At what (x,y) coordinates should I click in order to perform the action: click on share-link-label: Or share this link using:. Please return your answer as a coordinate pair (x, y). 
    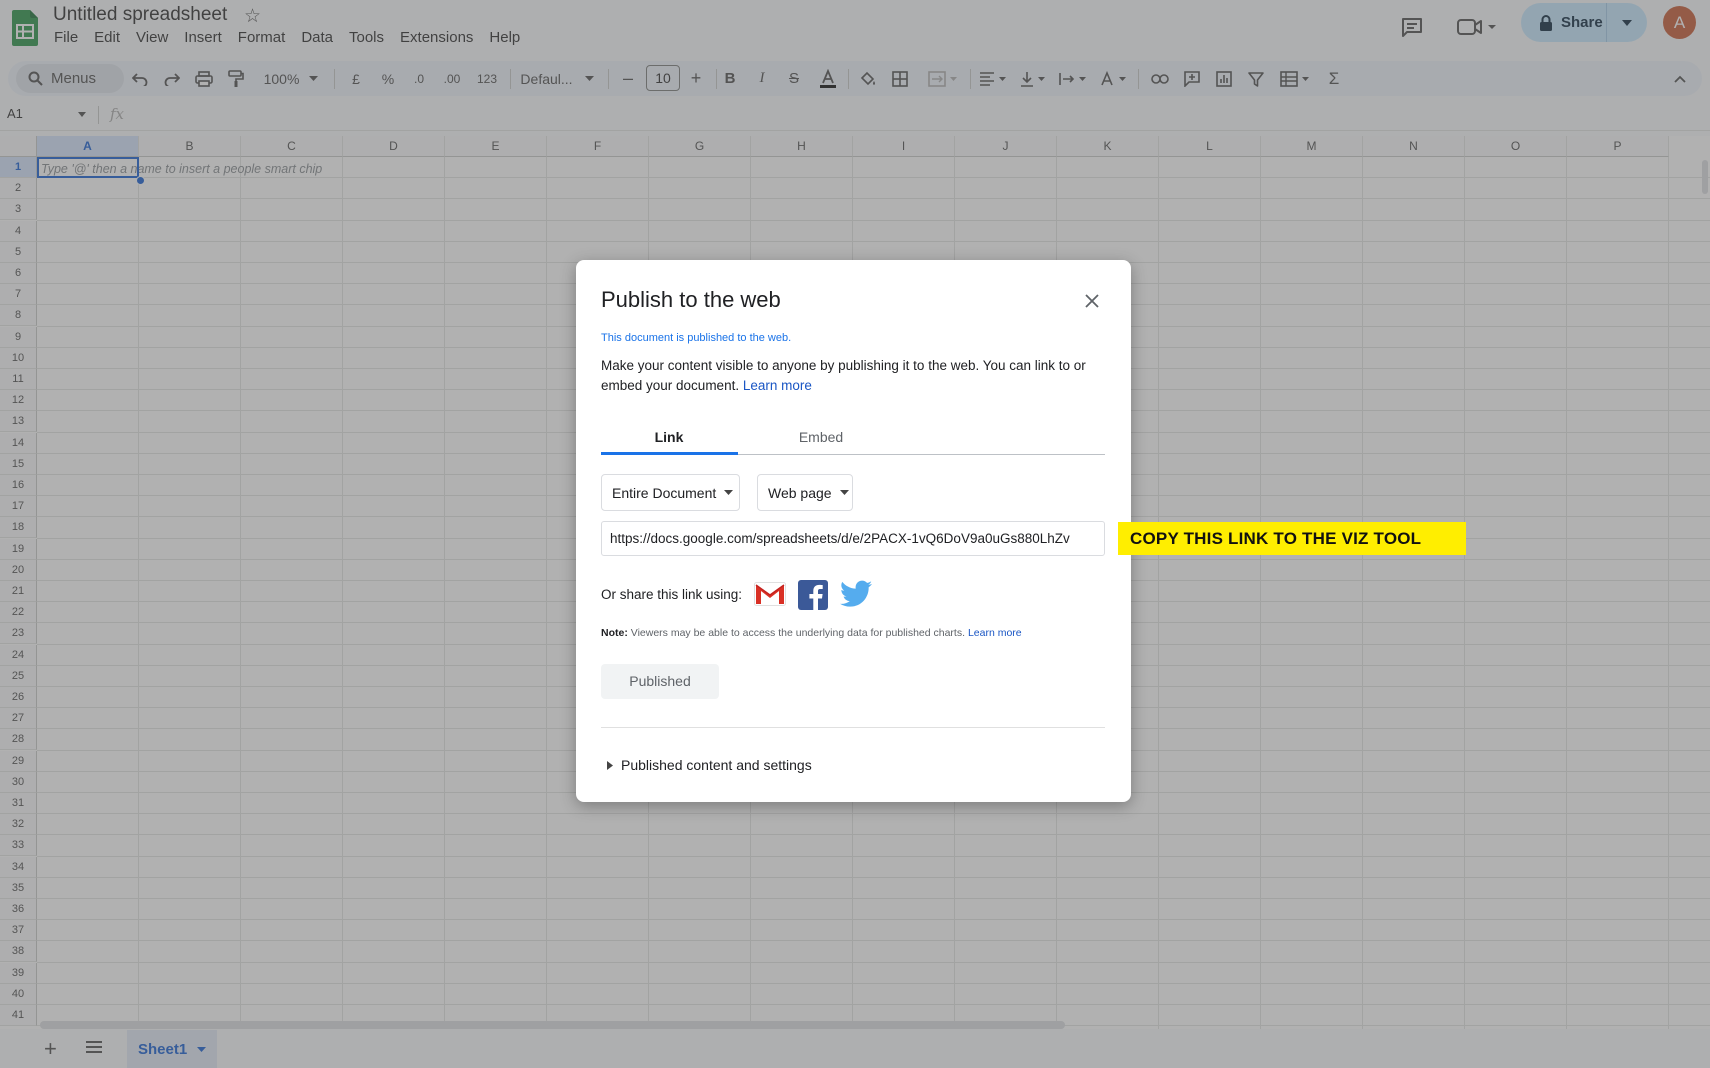
    Looking at the image, I should click on (672, 594).